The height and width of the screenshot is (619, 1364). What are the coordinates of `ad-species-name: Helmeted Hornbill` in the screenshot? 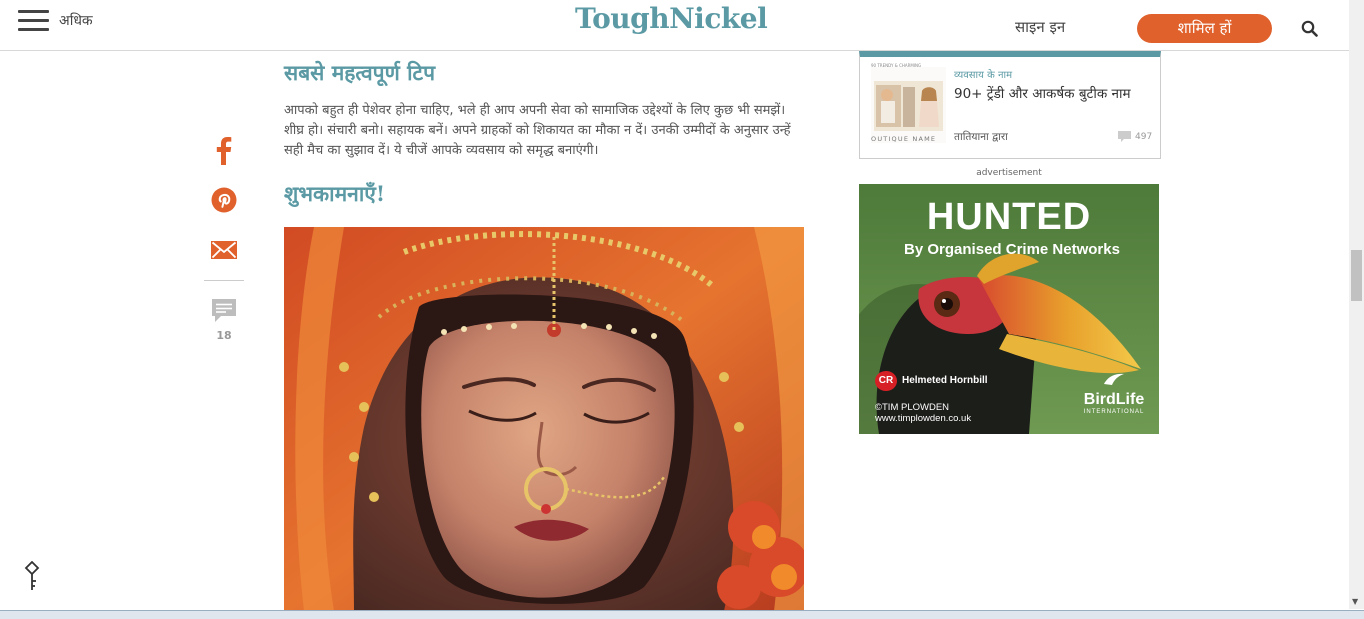 It's located at (945, 380).